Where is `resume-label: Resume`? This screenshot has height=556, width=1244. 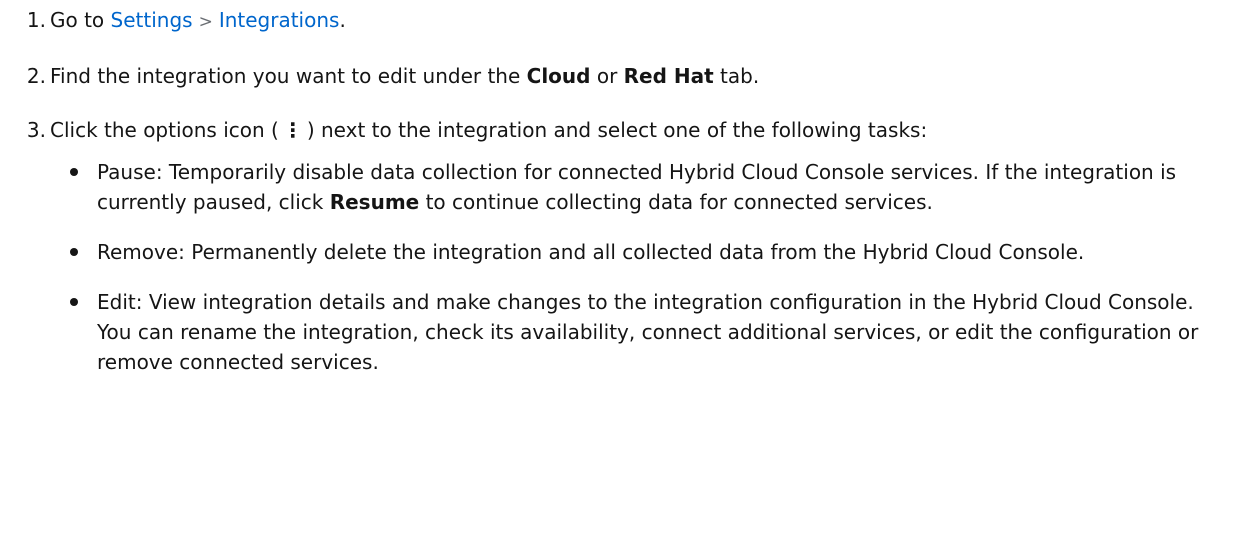 resume-label: Resume is located at coordinates (374, 202).